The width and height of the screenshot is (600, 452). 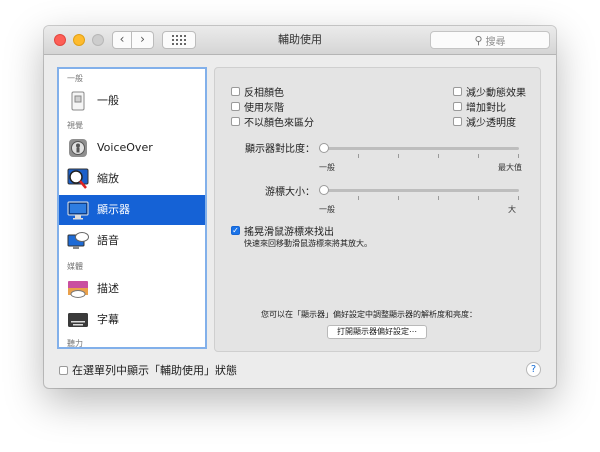 I want to click on grayscale-checkbox: 使用灰階, so click(x=257, y=106).